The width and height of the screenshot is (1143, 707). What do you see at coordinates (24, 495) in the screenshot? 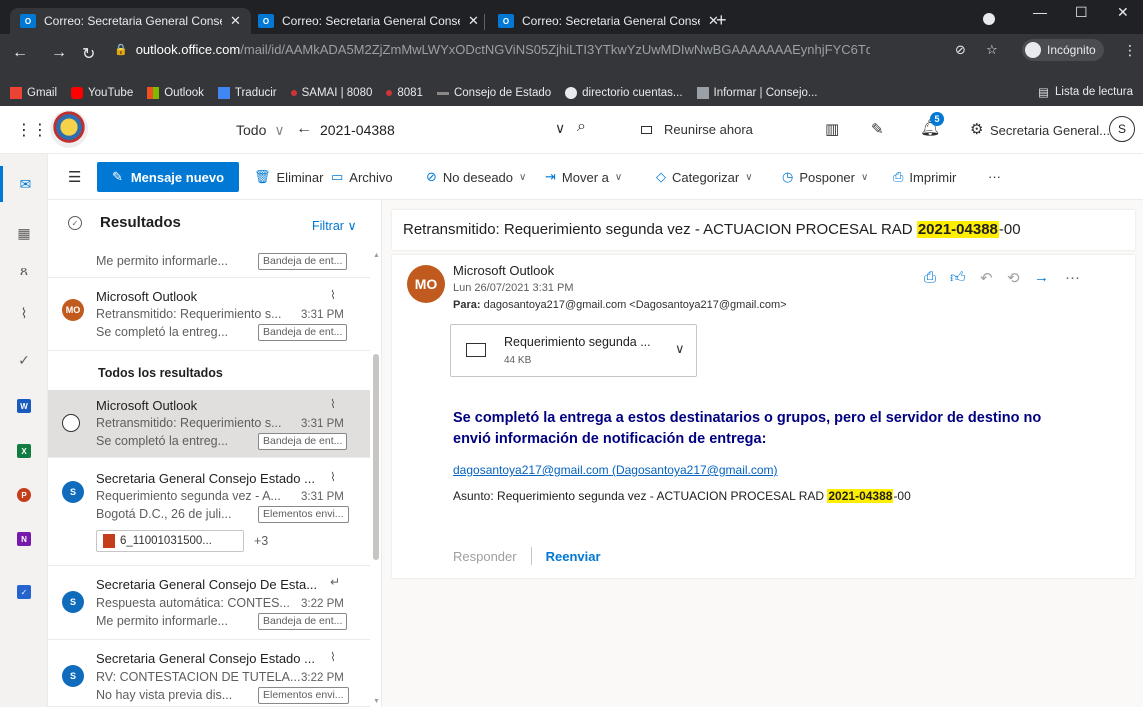
I see `powerpoint-icon: P` at bounding box center [24, 495].